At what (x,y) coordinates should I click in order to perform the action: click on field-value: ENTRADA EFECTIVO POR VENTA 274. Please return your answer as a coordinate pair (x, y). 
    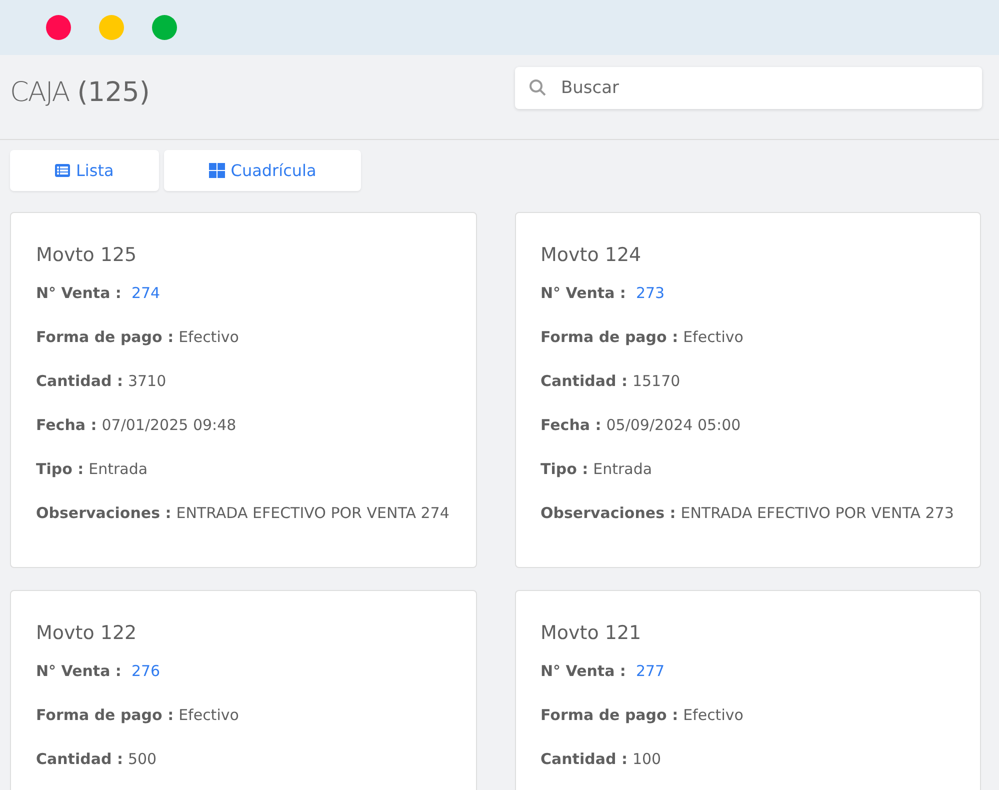
    Looking at the image, I should click on (313, 513).